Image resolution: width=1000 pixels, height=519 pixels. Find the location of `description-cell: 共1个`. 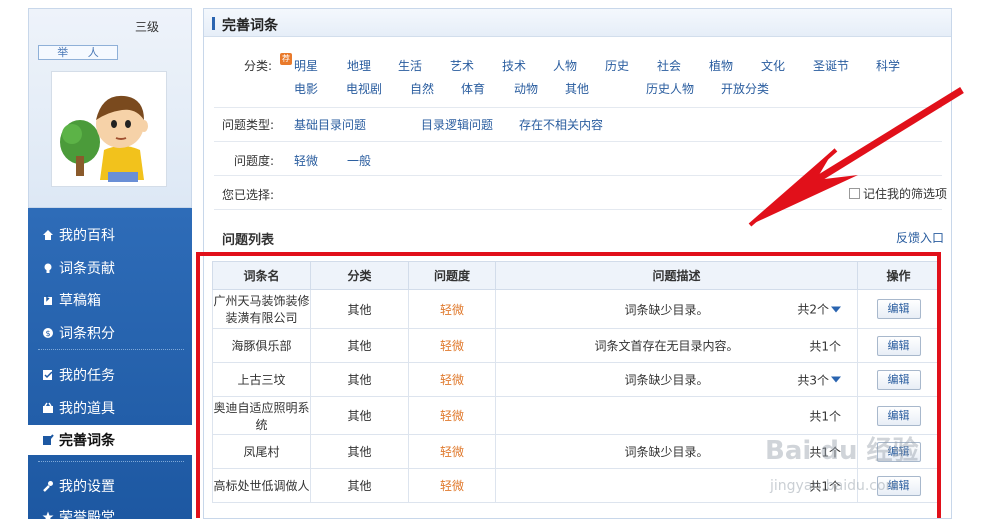

description-cell: 共1个 is located at coordinates (676, 415).